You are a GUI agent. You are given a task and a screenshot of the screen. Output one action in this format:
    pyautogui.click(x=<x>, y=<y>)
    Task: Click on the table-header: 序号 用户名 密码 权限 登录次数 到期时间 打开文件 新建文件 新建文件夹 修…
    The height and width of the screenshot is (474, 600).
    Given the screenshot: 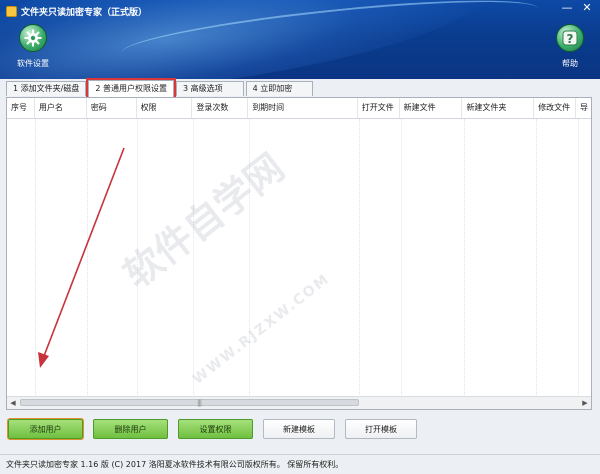 What is the action you would take?
    pyautogui.click(x=299, y=108)
    